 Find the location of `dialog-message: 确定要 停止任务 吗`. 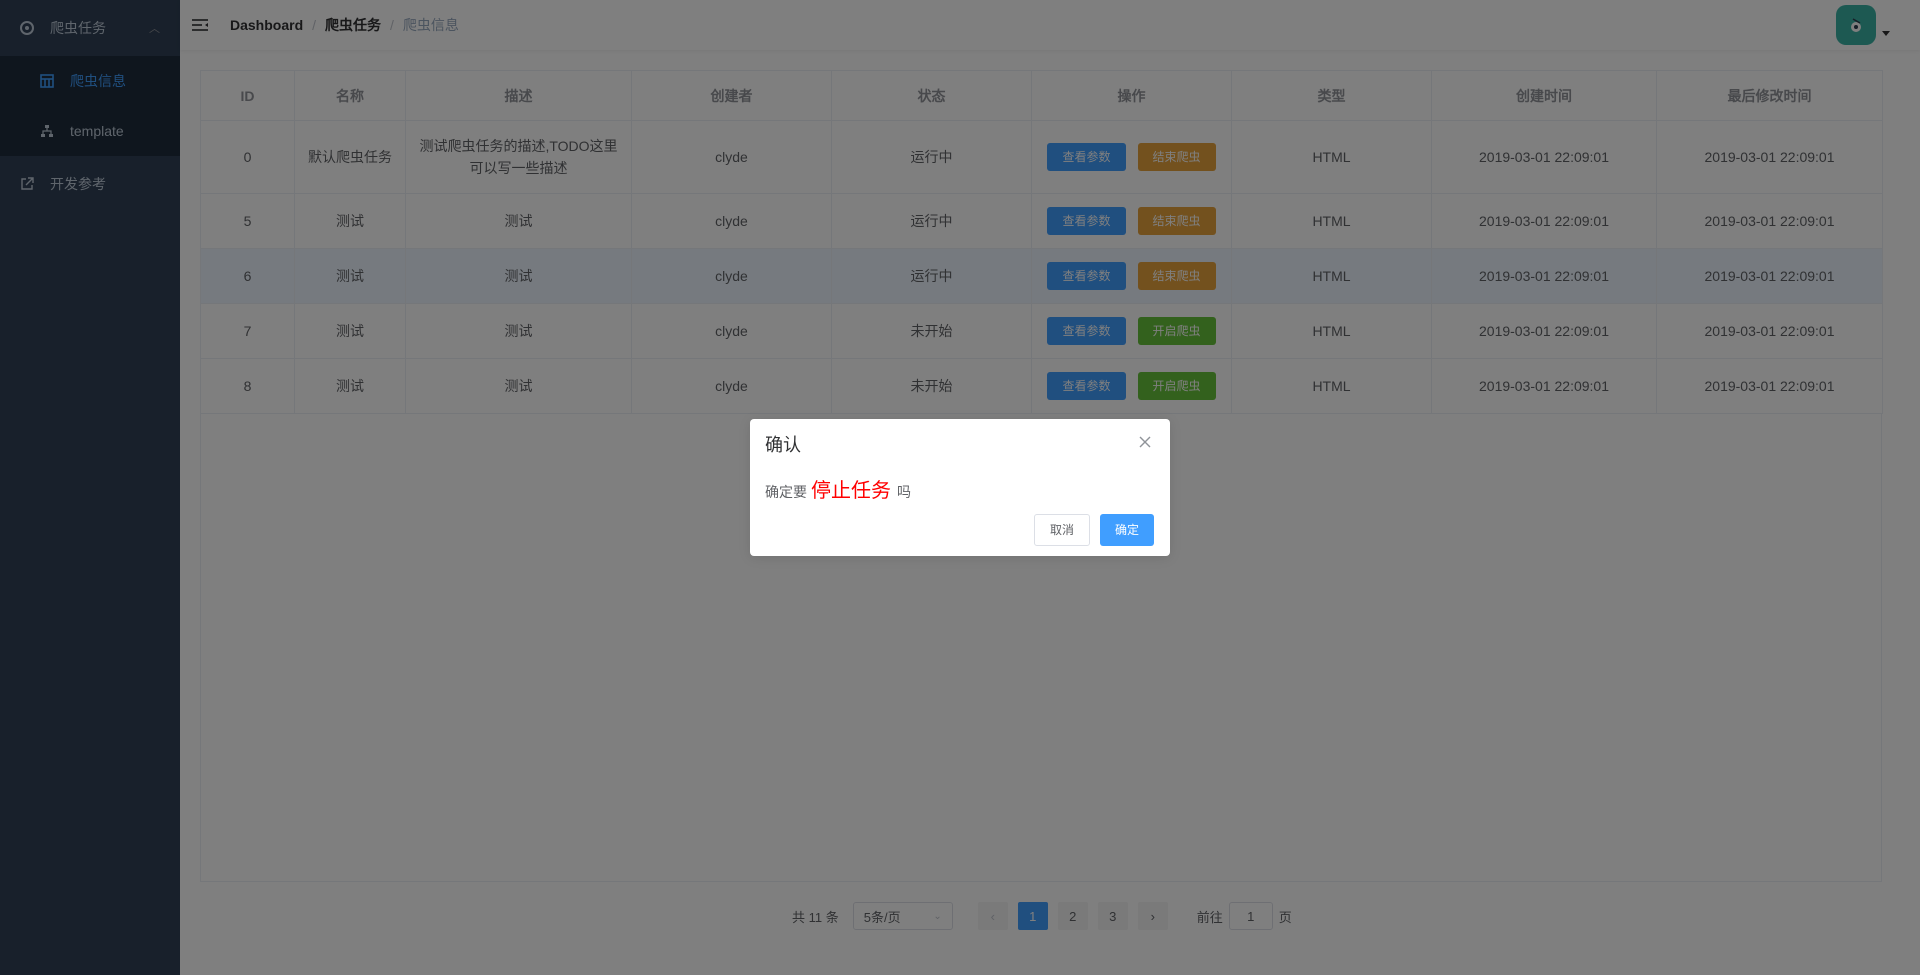

dialog-message: 确定要 停止任务 吗 is located at coordinates (960, 488).